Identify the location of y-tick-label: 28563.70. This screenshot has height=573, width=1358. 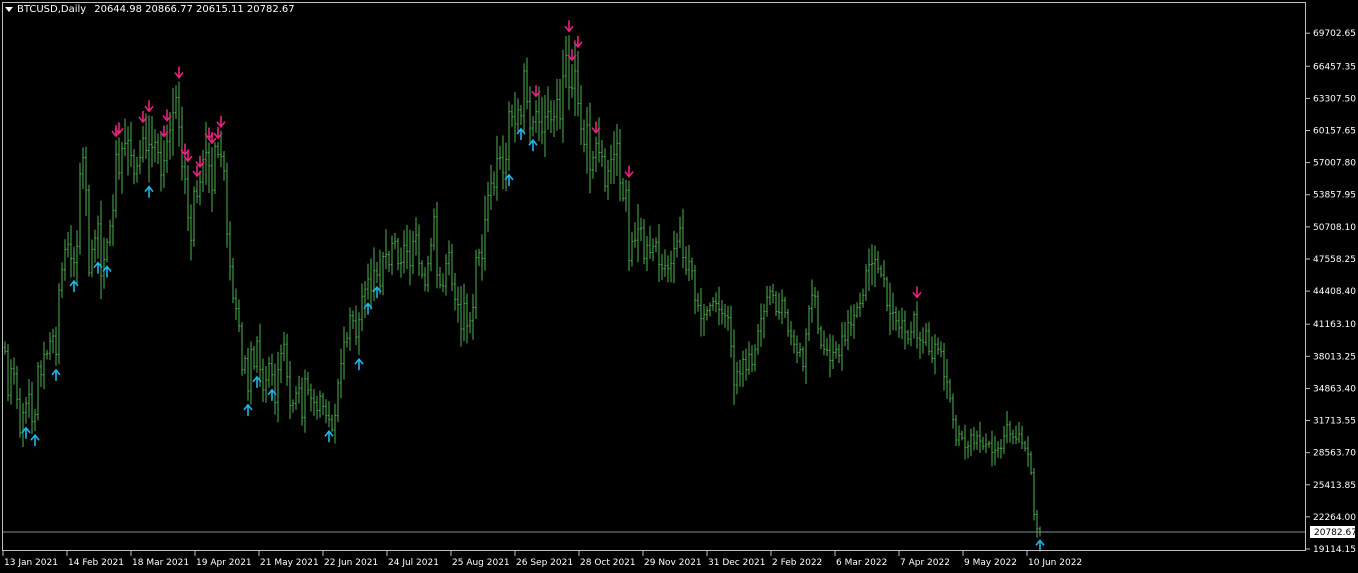
(1334, 454).